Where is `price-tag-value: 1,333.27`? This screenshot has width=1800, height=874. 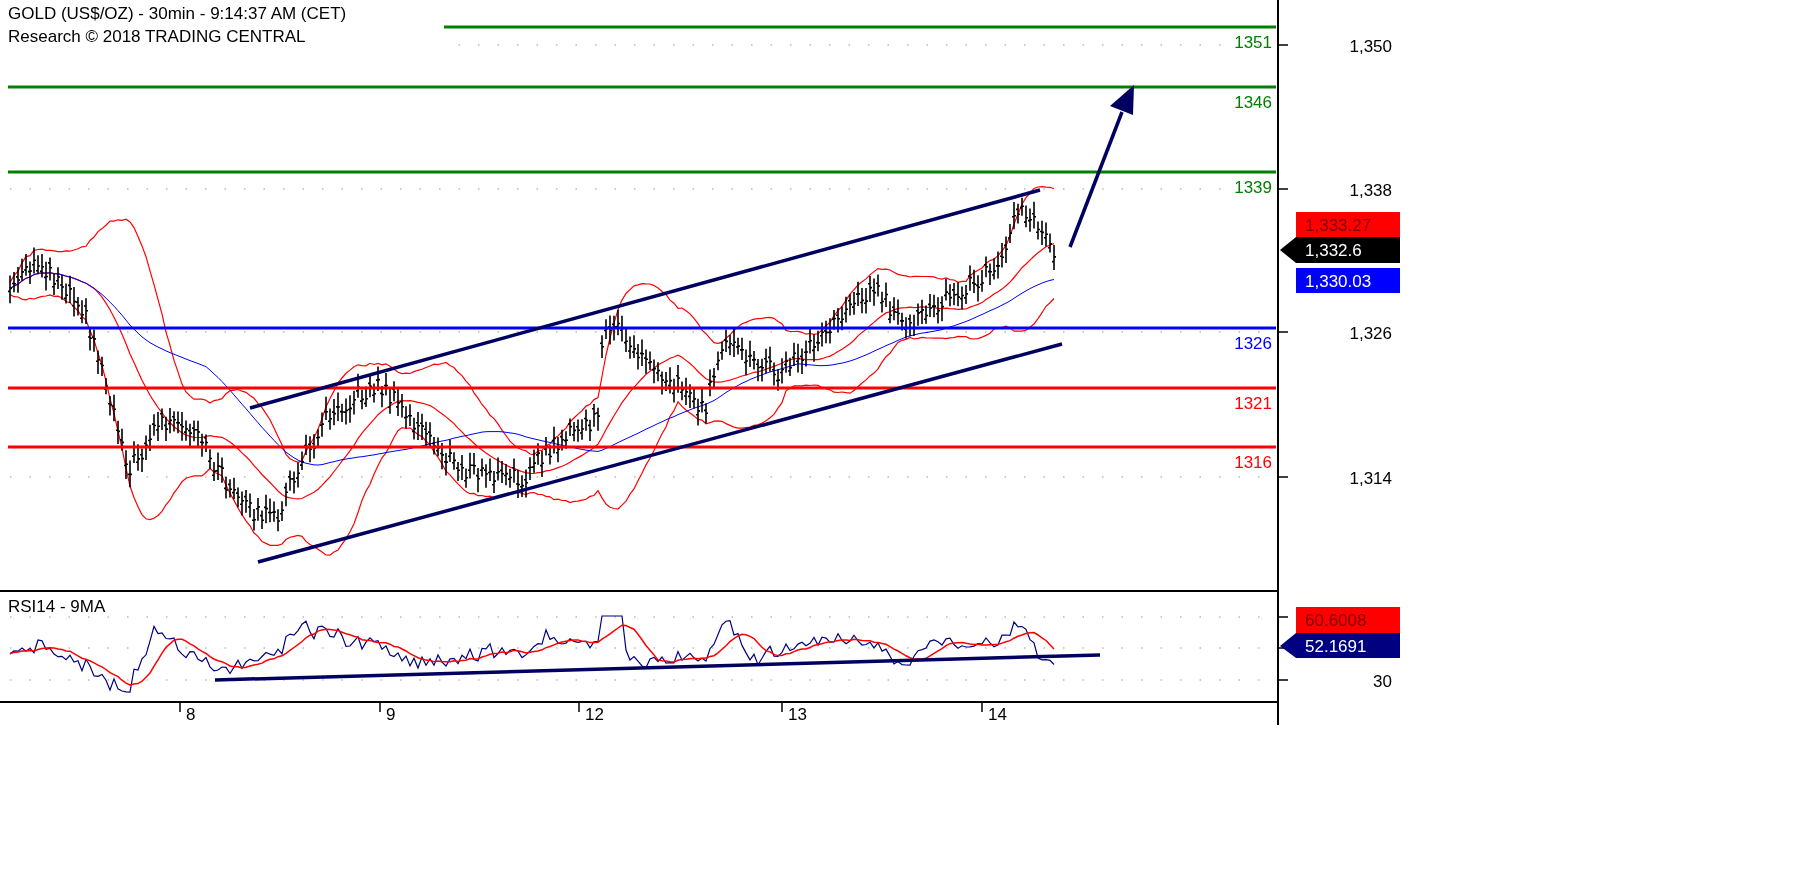
price-tag-value: 1,333.27 is located at coordinates (1338, 225).